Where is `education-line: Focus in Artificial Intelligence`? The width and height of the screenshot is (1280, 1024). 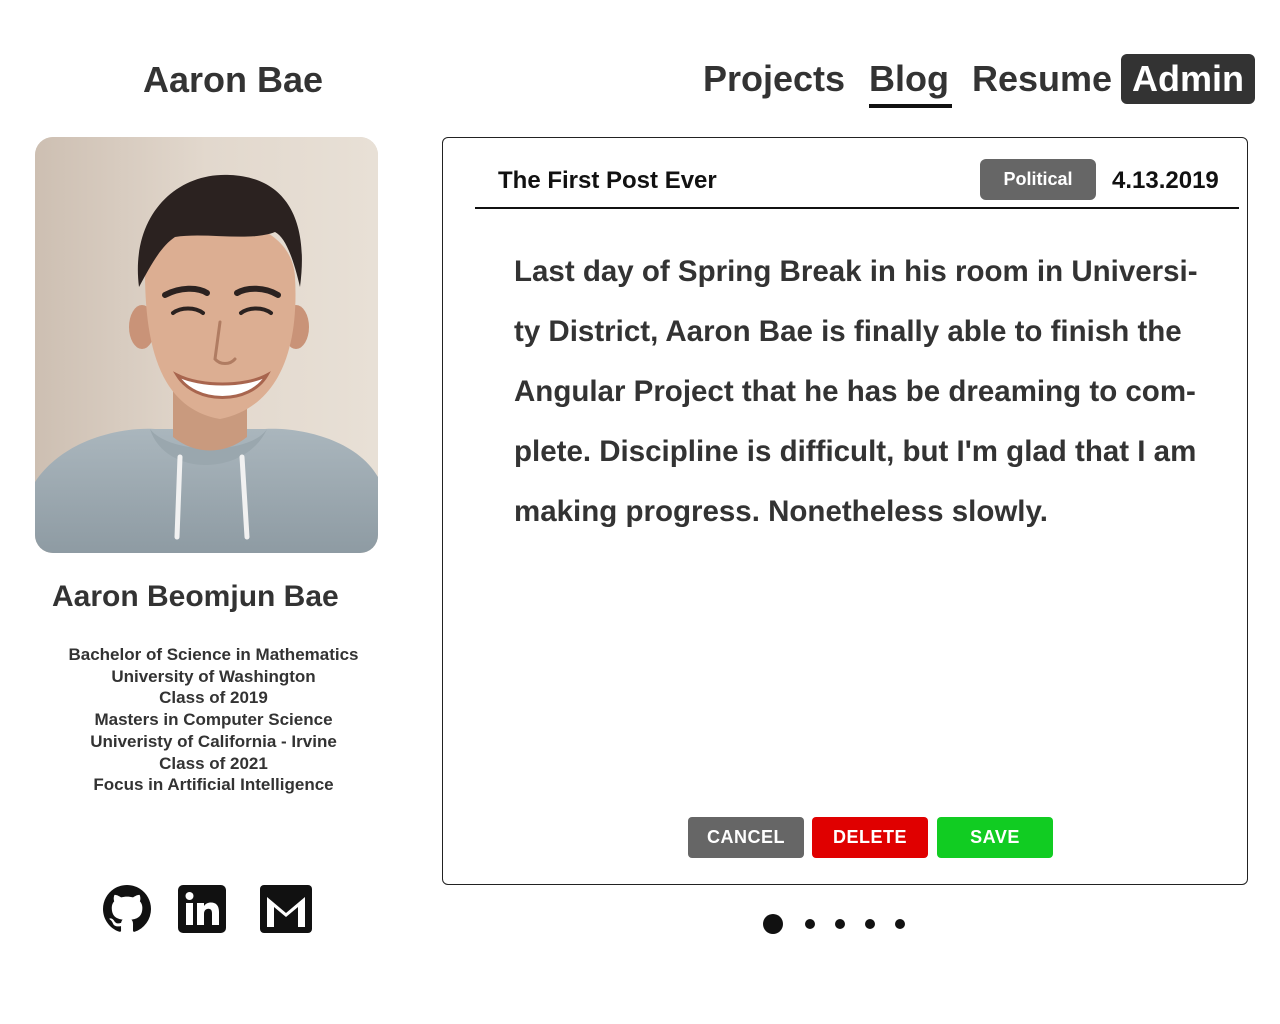 education-line: Focus in Artificial Intelligence is located at coordinates (213, 785).